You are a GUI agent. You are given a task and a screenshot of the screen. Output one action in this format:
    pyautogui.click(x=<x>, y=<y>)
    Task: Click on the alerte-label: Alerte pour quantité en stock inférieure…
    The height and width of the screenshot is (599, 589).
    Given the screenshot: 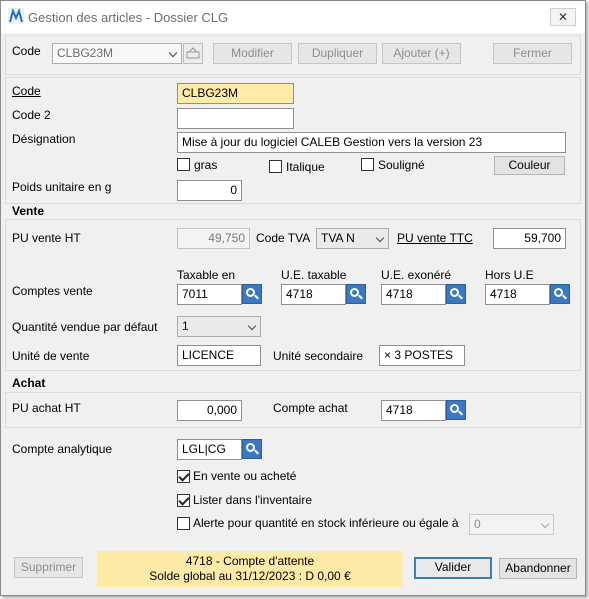 What is the action you would take?
    pyautogui.click(x=326, y=523)
    